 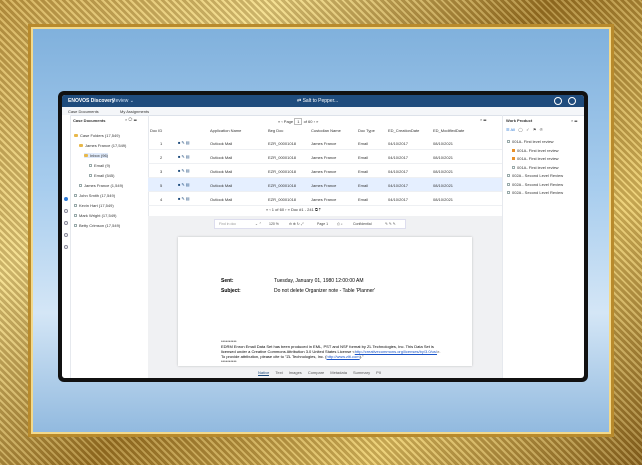 I want to click on notification-icon, so click(x=558, y=101).